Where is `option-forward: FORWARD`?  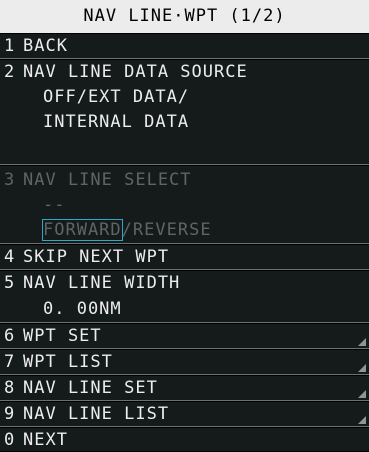
option-forward: FORWARD is located at coordinates (82, 230).